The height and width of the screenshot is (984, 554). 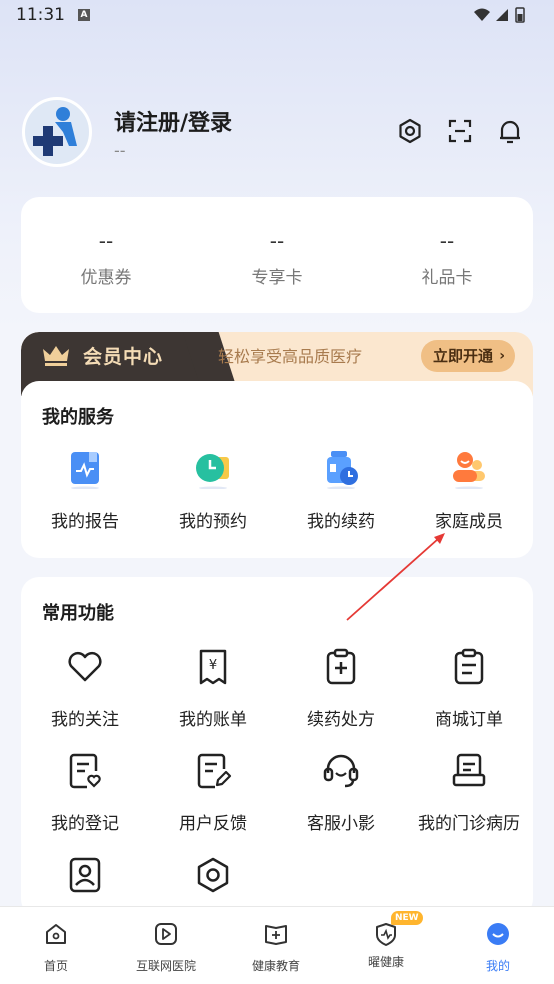 What do you see at coordinates (341, 522) in the screenshot?
I see `service-label-refill: 我的续药` at bounding box center [341, 522].